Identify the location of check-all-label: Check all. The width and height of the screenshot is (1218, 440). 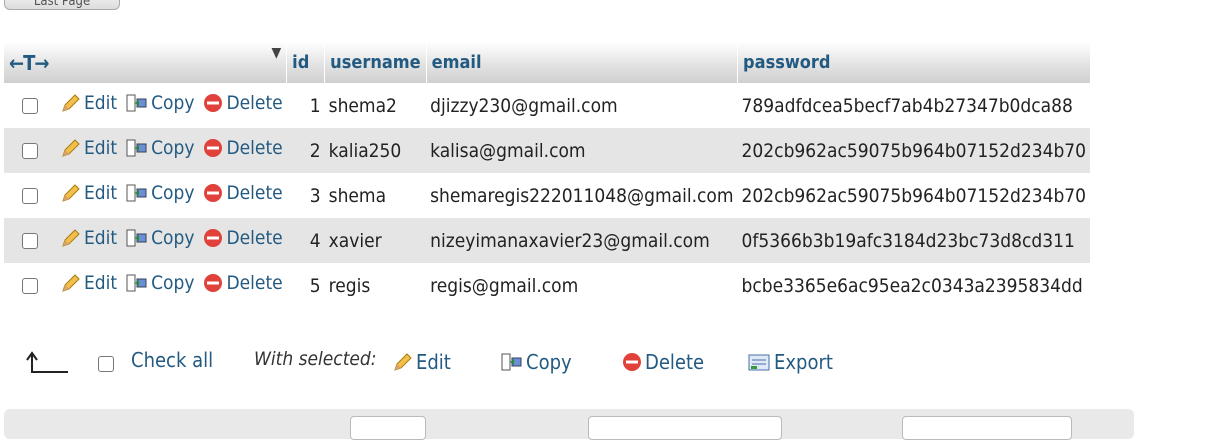
(172, 360).